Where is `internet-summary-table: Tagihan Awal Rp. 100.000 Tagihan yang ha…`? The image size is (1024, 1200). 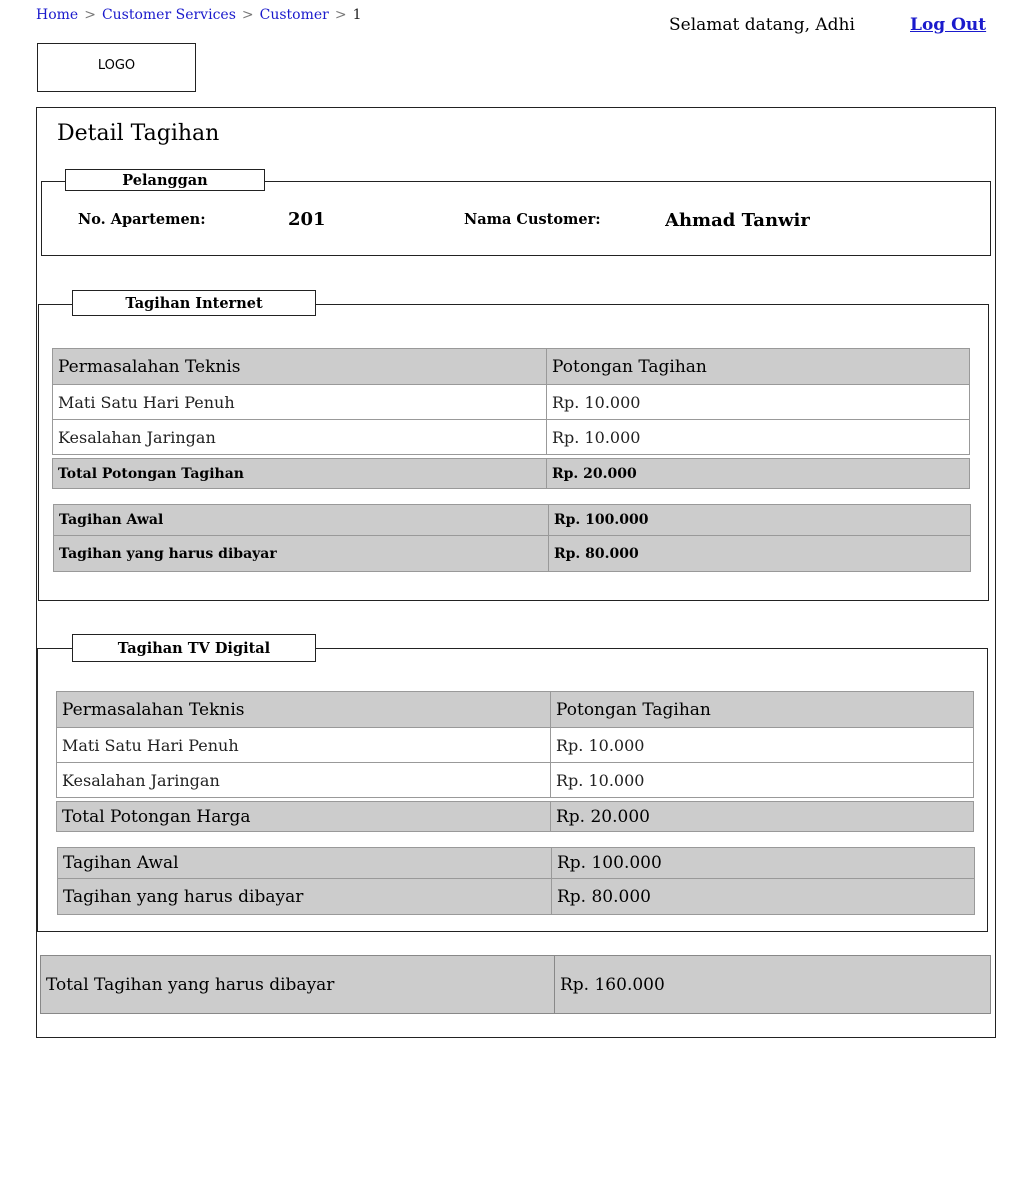 internet-summary-table: Tagihan Awal Rp. 100.000 Tagihan yang ha… is located at coordinates (512, 538).